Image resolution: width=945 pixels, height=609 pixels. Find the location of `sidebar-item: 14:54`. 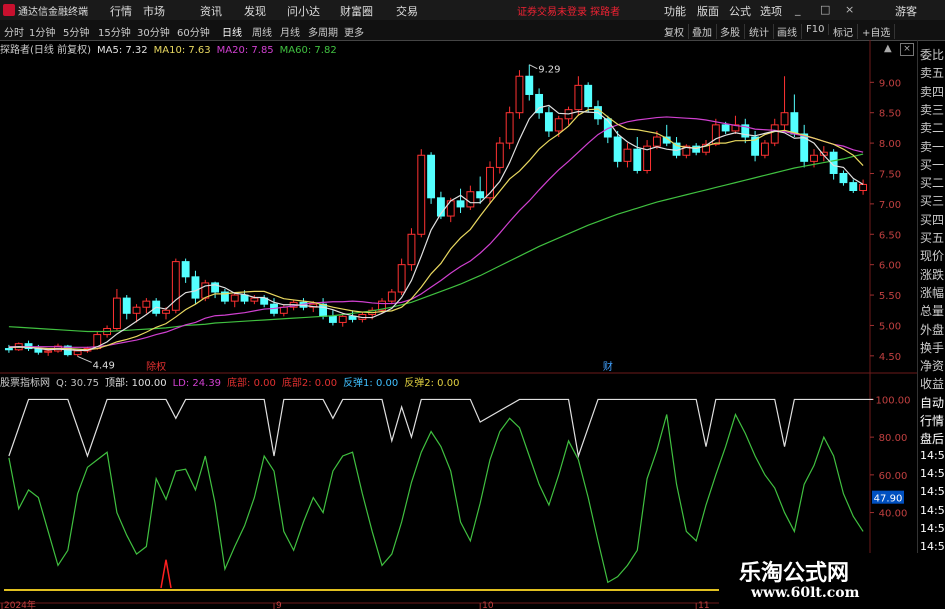

sidebar-item: 14:54 is located at coordinates (932, 528).